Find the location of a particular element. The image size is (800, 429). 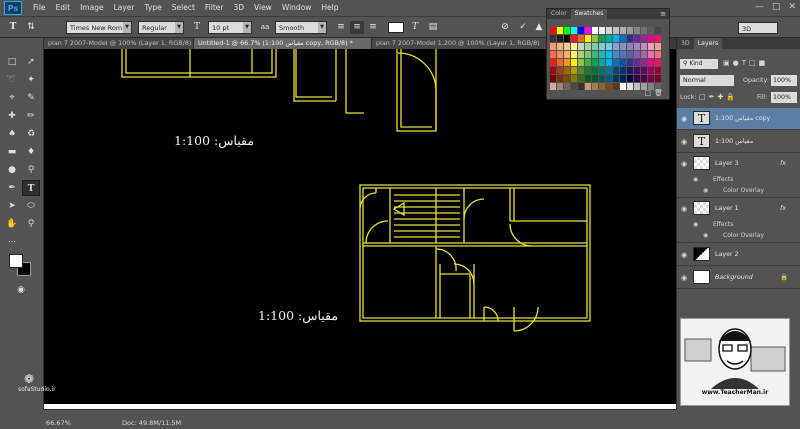

layer-row-background: ◉ Background 🔒 is located at coordinates (738, 278).